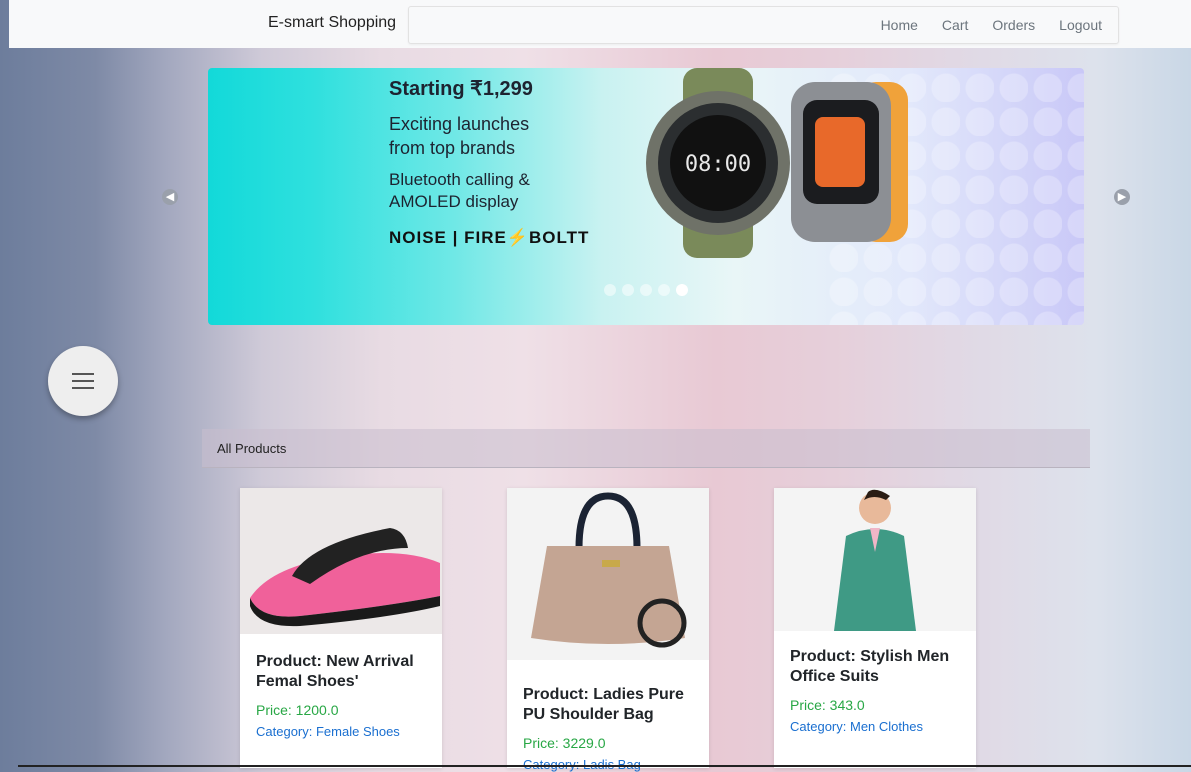 This screenshot has height=772, width=1191. I want to click on product-price: Price: 1200.0, so click(297, 710).